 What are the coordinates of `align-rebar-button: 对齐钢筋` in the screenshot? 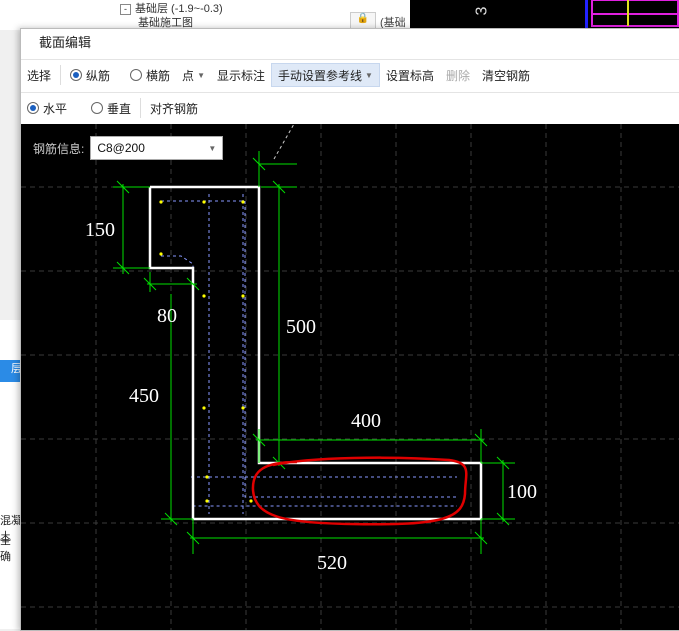 It's located at (174, 108).